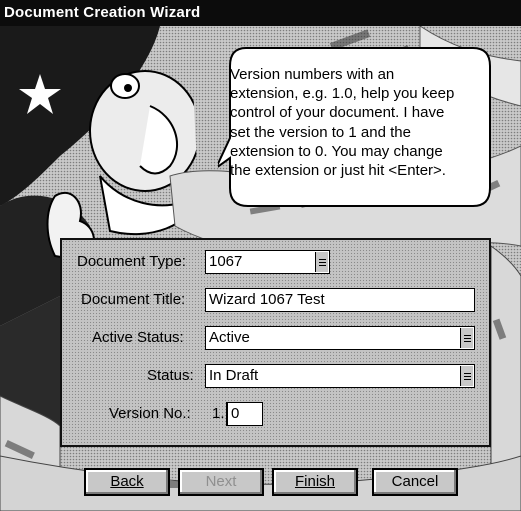  I want to click on cancel-button-label: Cancel, so click(415, 481).